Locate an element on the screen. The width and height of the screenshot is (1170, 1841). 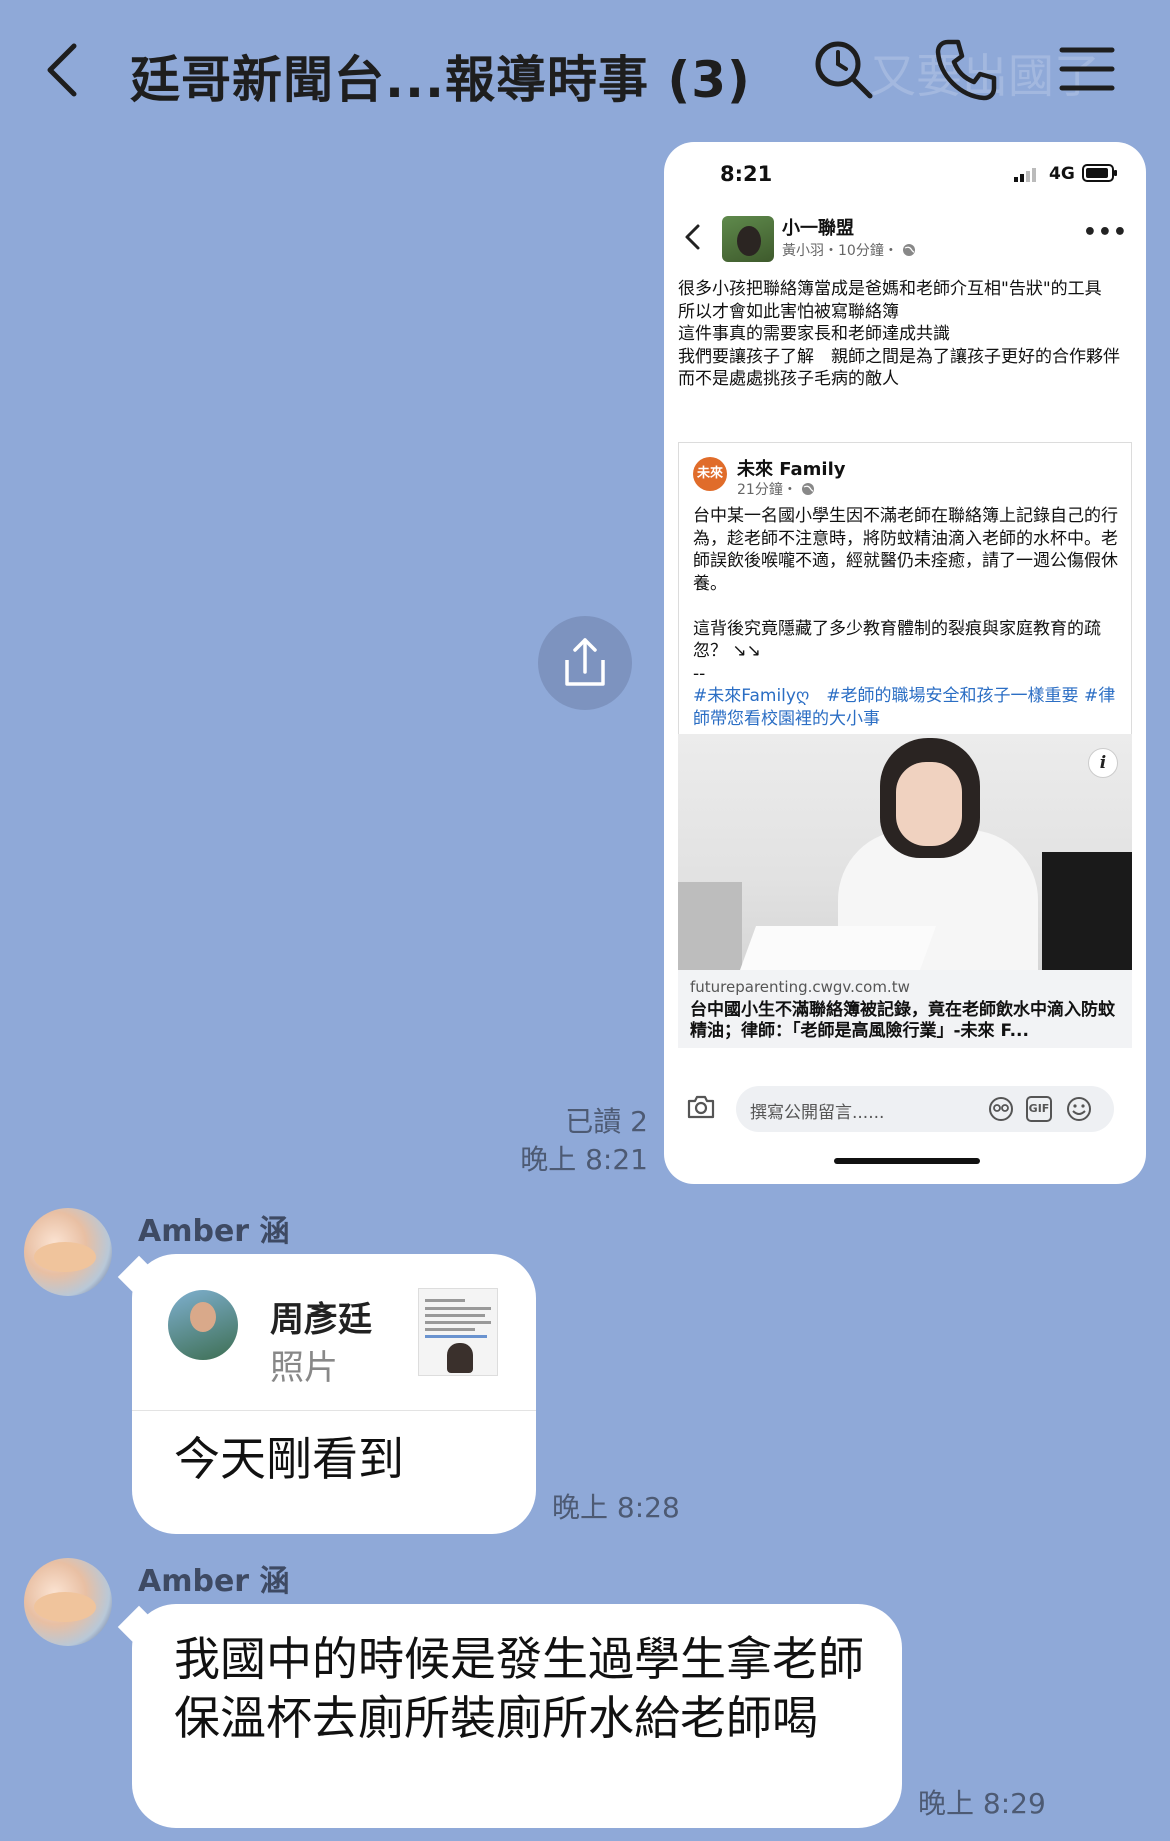
link-url: futureparenting.cwgv.com.tw is located at coordinates (800, 987).